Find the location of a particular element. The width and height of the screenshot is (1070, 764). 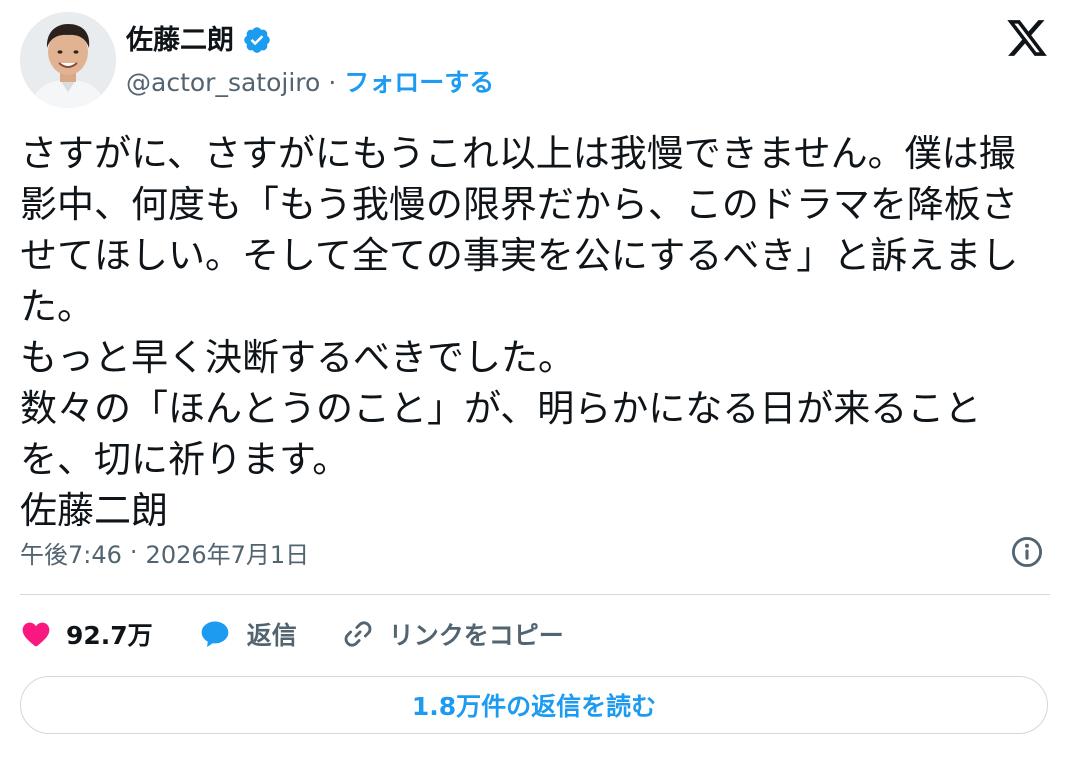

info-icon is located at coordinates (1027, 552).